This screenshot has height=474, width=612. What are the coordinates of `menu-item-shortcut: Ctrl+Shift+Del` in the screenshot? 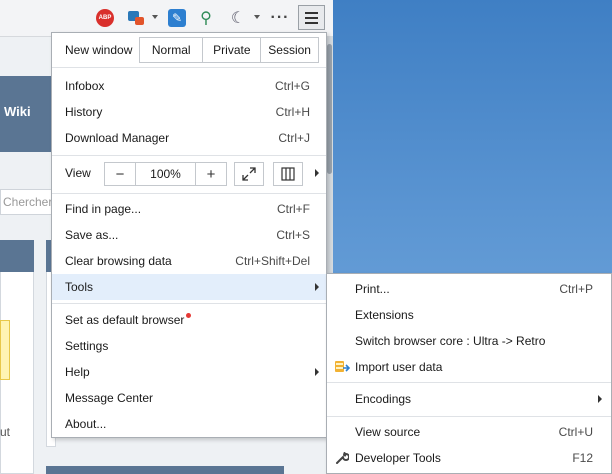 It's located at (272, 261).